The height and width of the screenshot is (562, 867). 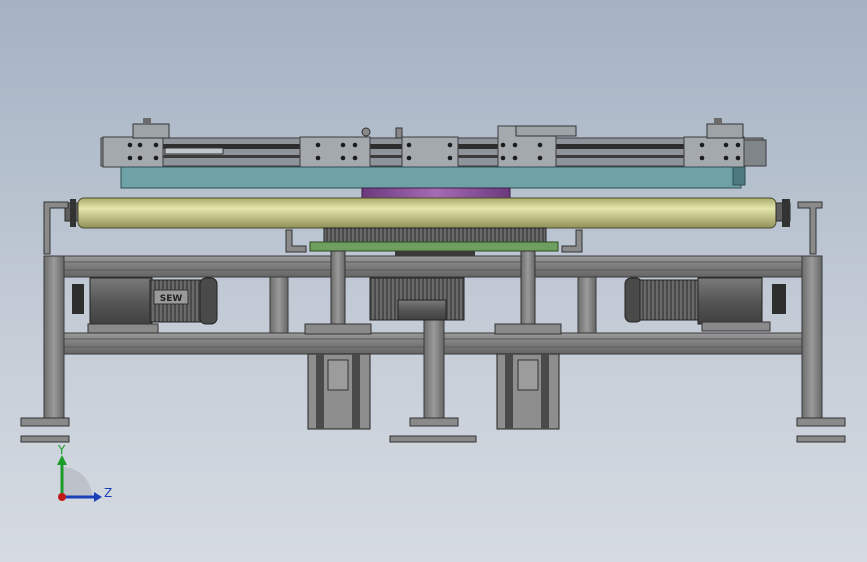 What do you see at coordinates (718, 121) in the screenshot?
I see `bracket-top-right-cap` at bounding box center [718, 121].